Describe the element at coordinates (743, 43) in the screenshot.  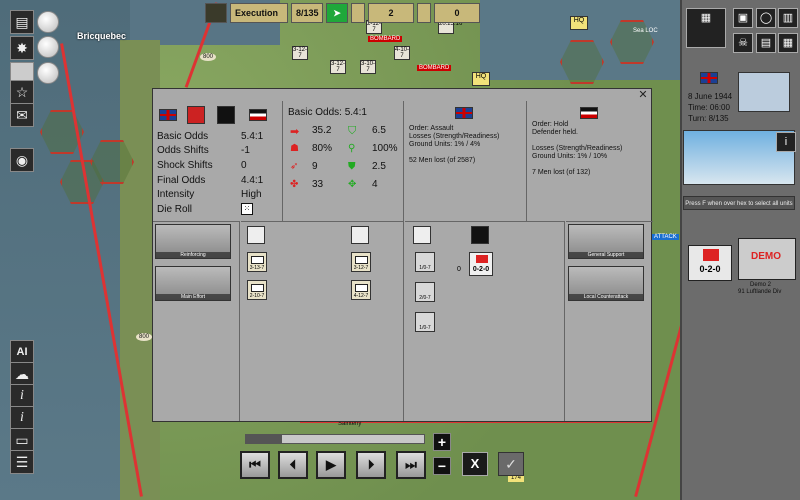
I see `skull-icon: ☠` at that location.